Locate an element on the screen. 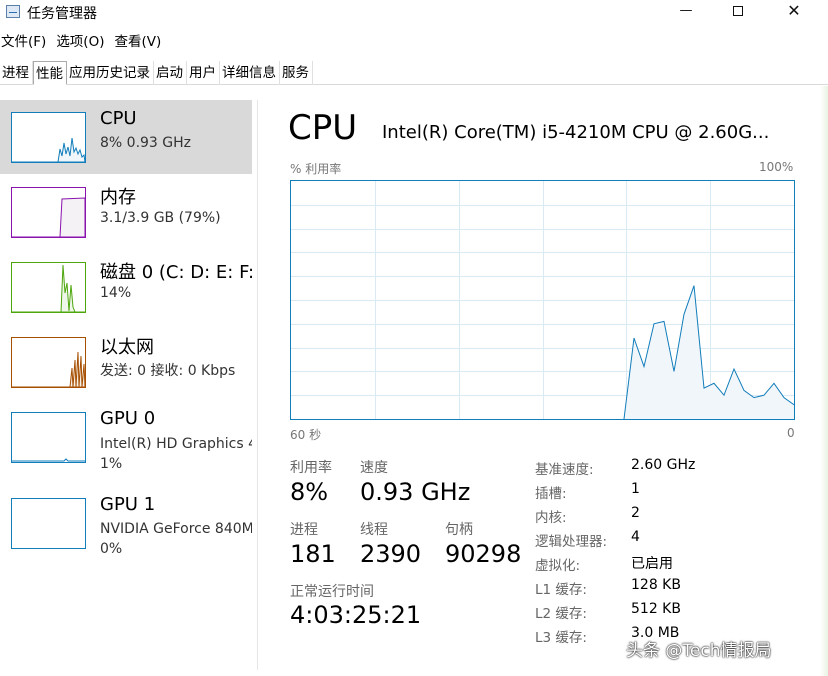  spec-logical-processors-label: 逻辑处理器: is located at coordinates (571, 542).